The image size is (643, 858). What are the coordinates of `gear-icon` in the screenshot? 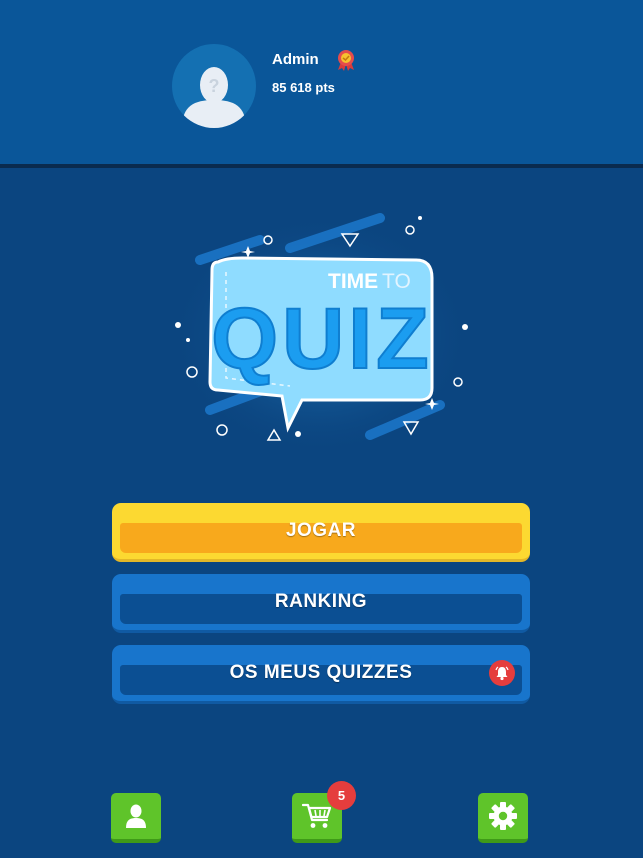 It's located at (503, 816).